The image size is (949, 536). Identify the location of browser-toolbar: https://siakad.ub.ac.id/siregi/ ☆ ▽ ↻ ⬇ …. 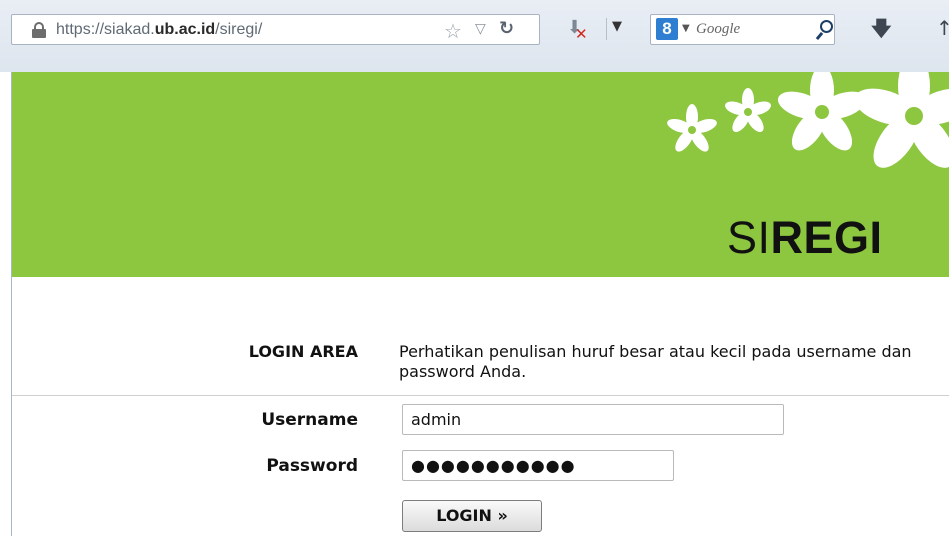
(474, 36).